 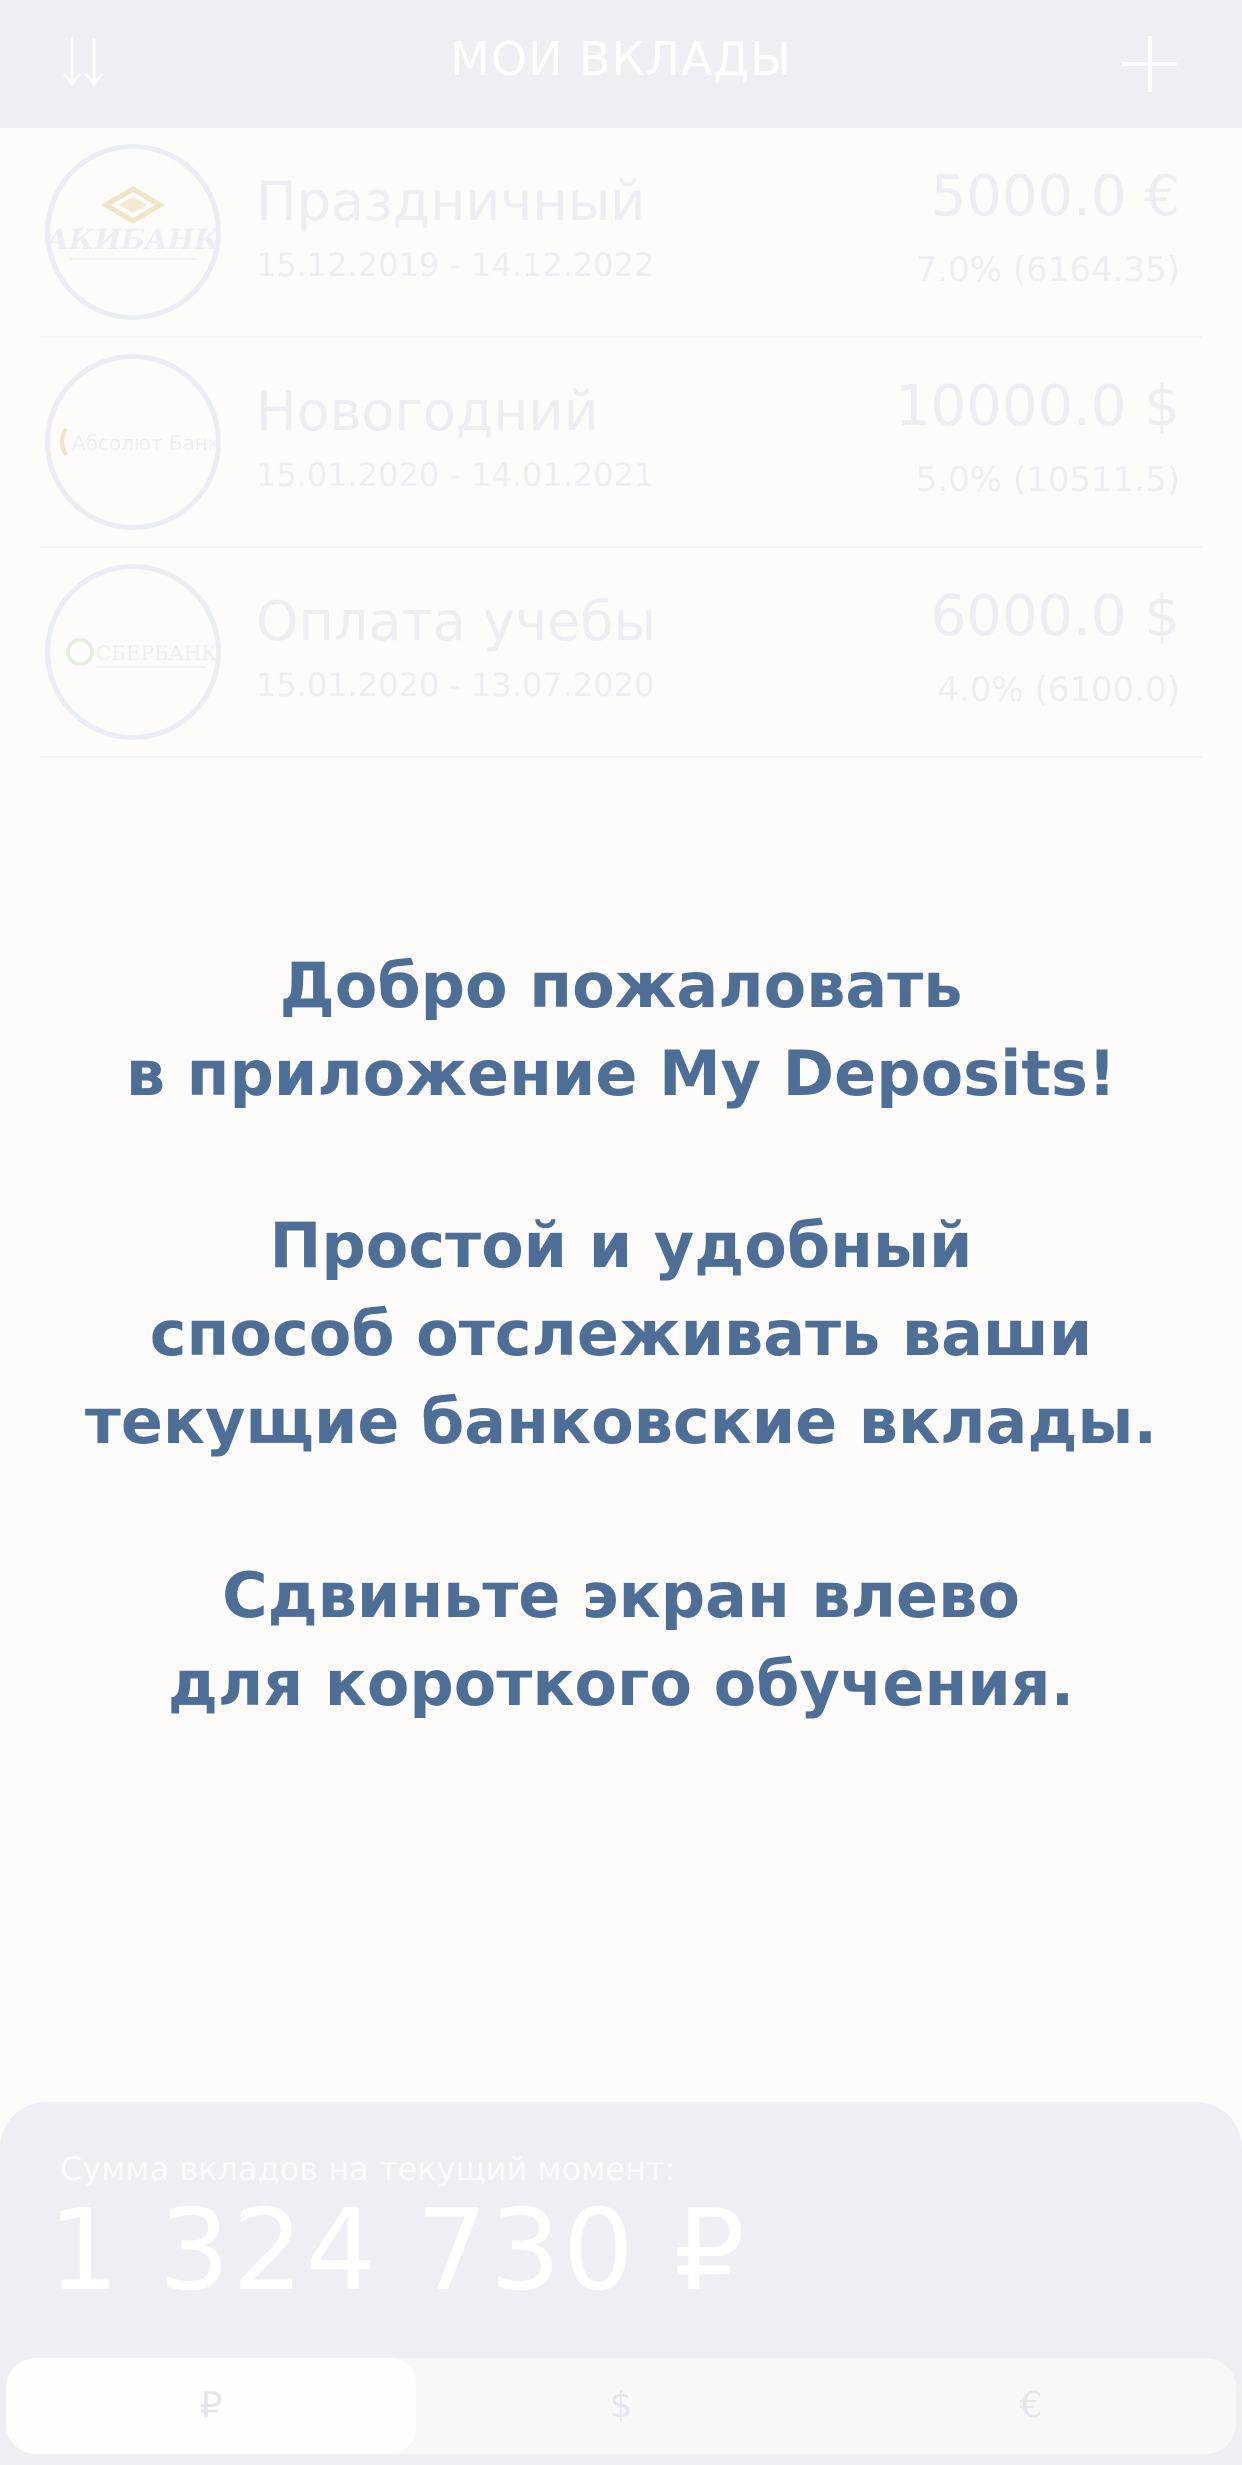 I want to click on svg-text: СБЕРБАНК, so click(x=156, y=653).